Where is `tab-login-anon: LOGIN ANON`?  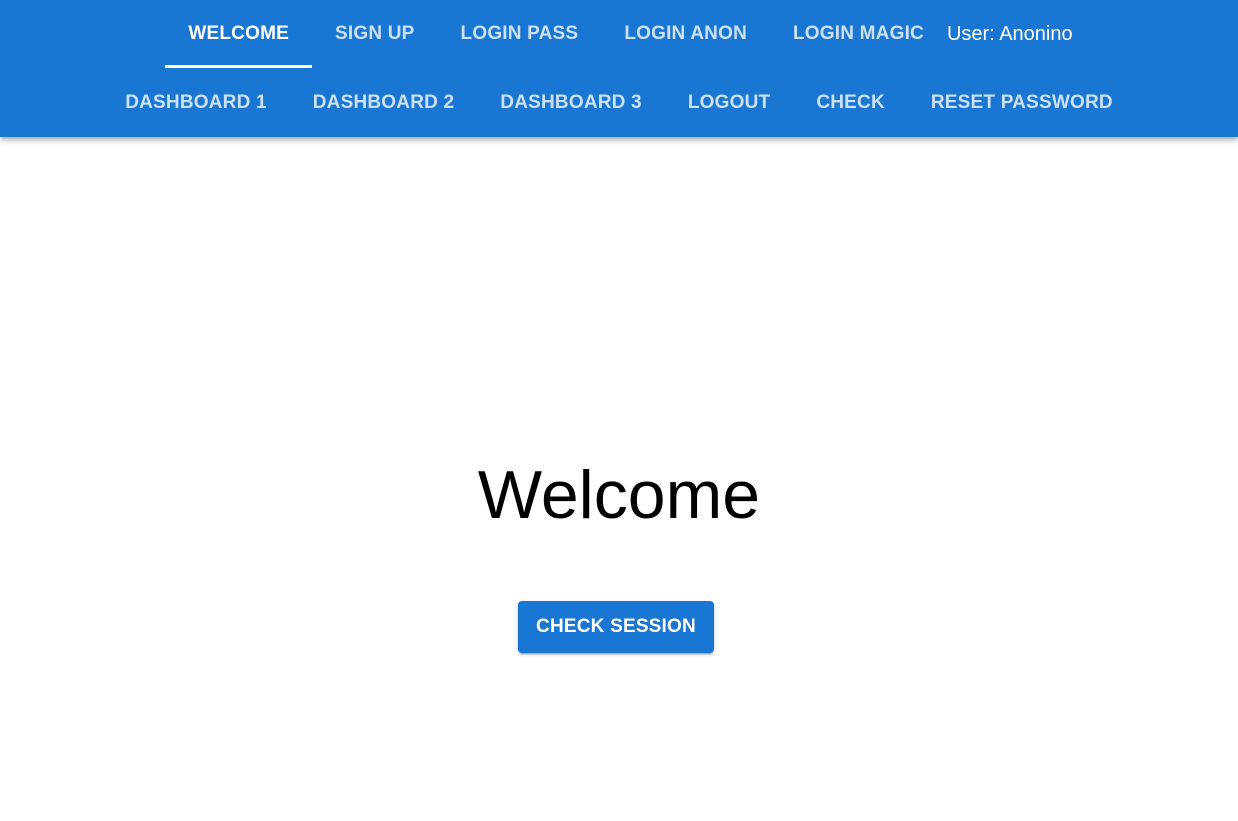
tab-login-anon: LOGIN ANON is located at coordinates (685, 34).